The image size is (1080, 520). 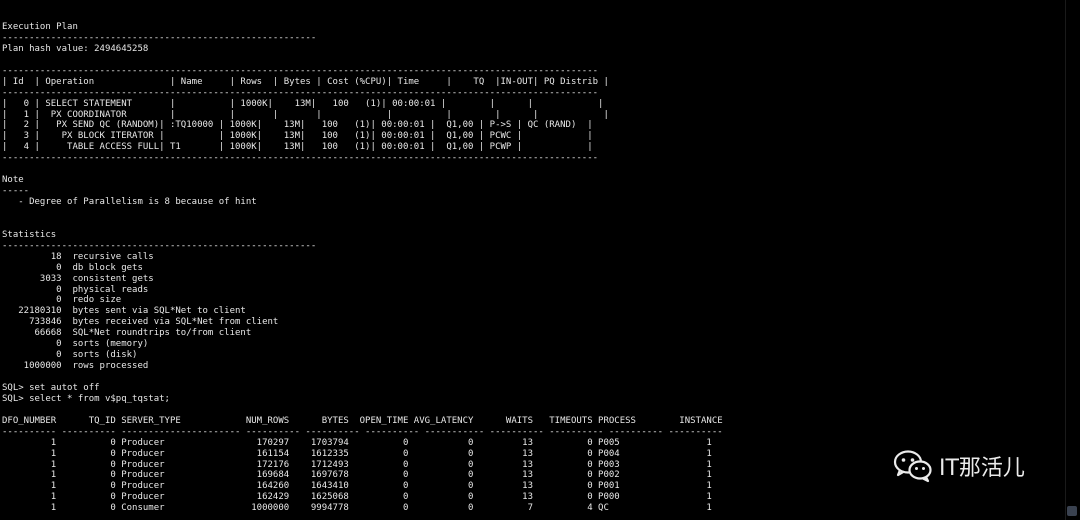 I want to click on wechat-icon, so click(x=912, y=466).